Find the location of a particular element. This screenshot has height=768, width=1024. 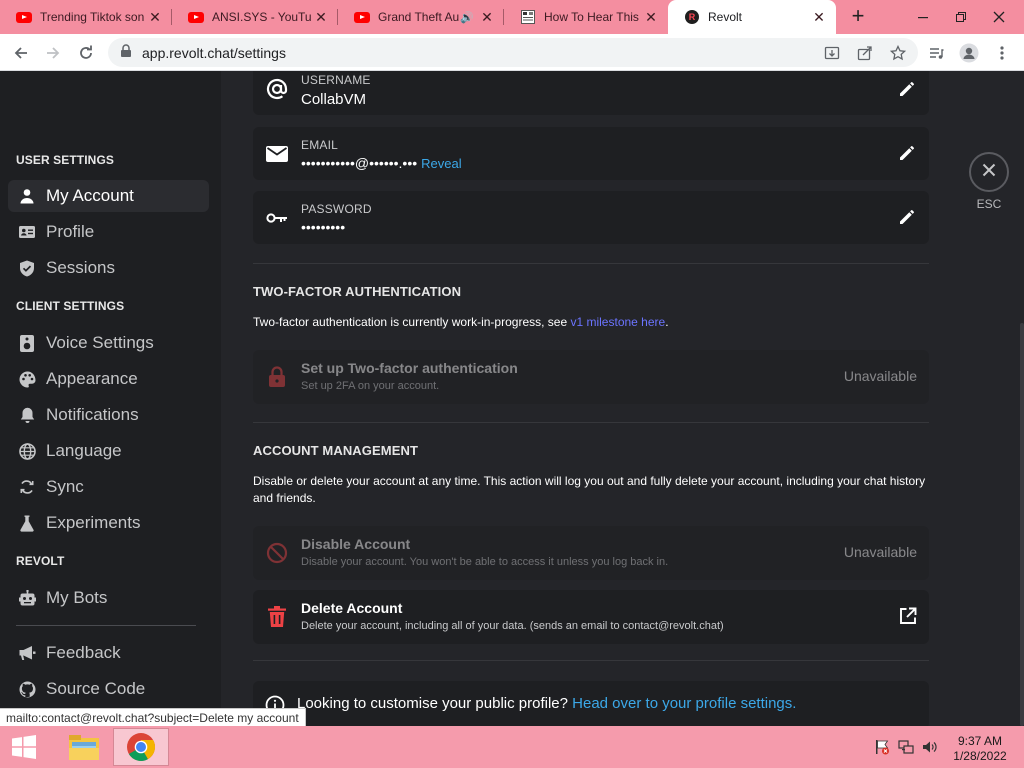

email-card: EMAIL •••••••••••@••••••.••• Reveal is located at coordinates (591, 153).